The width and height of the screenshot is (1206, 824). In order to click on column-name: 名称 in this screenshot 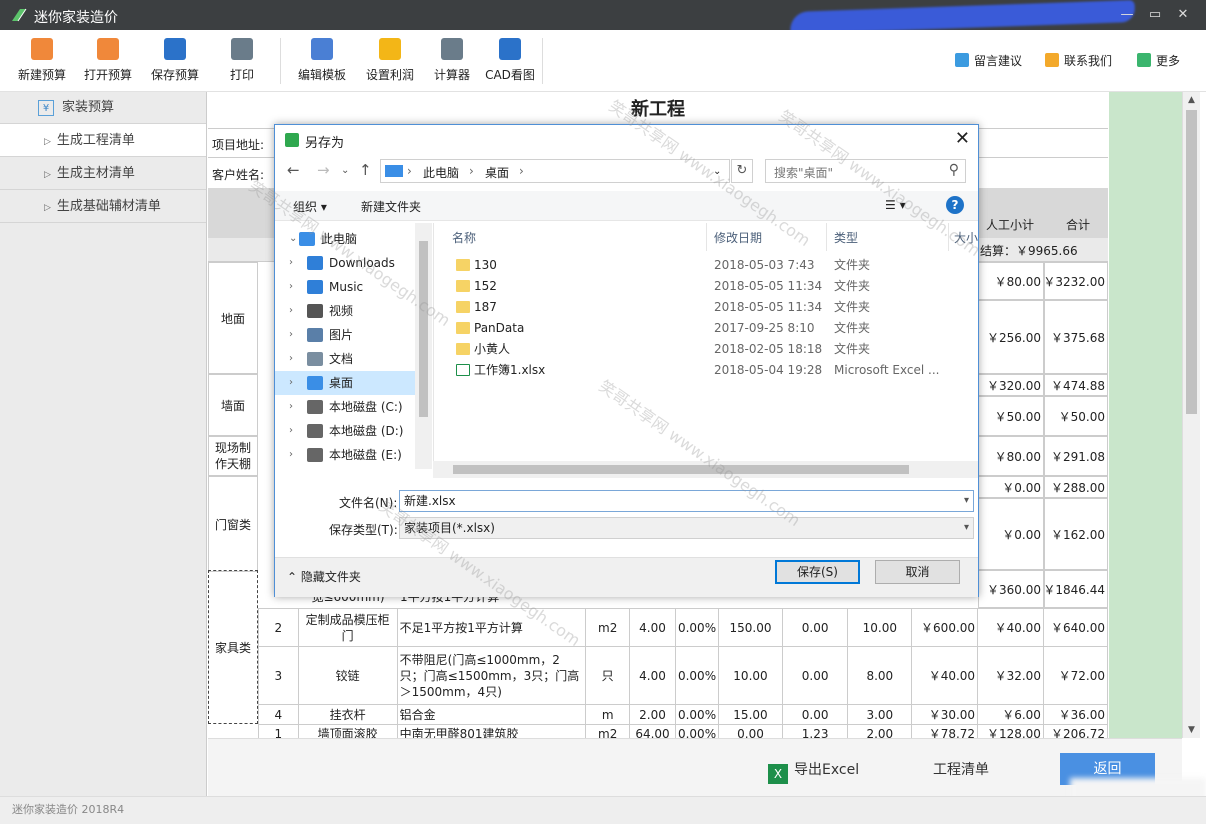, I will do `click(464, 237)`.